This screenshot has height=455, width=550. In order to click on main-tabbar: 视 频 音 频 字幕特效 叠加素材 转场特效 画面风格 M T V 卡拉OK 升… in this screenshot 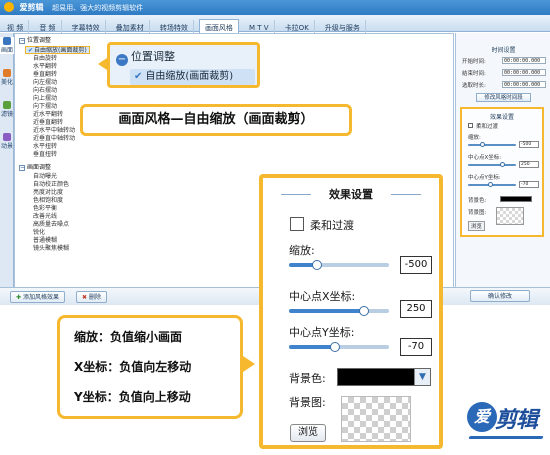, I will do `click(275, 25)`.